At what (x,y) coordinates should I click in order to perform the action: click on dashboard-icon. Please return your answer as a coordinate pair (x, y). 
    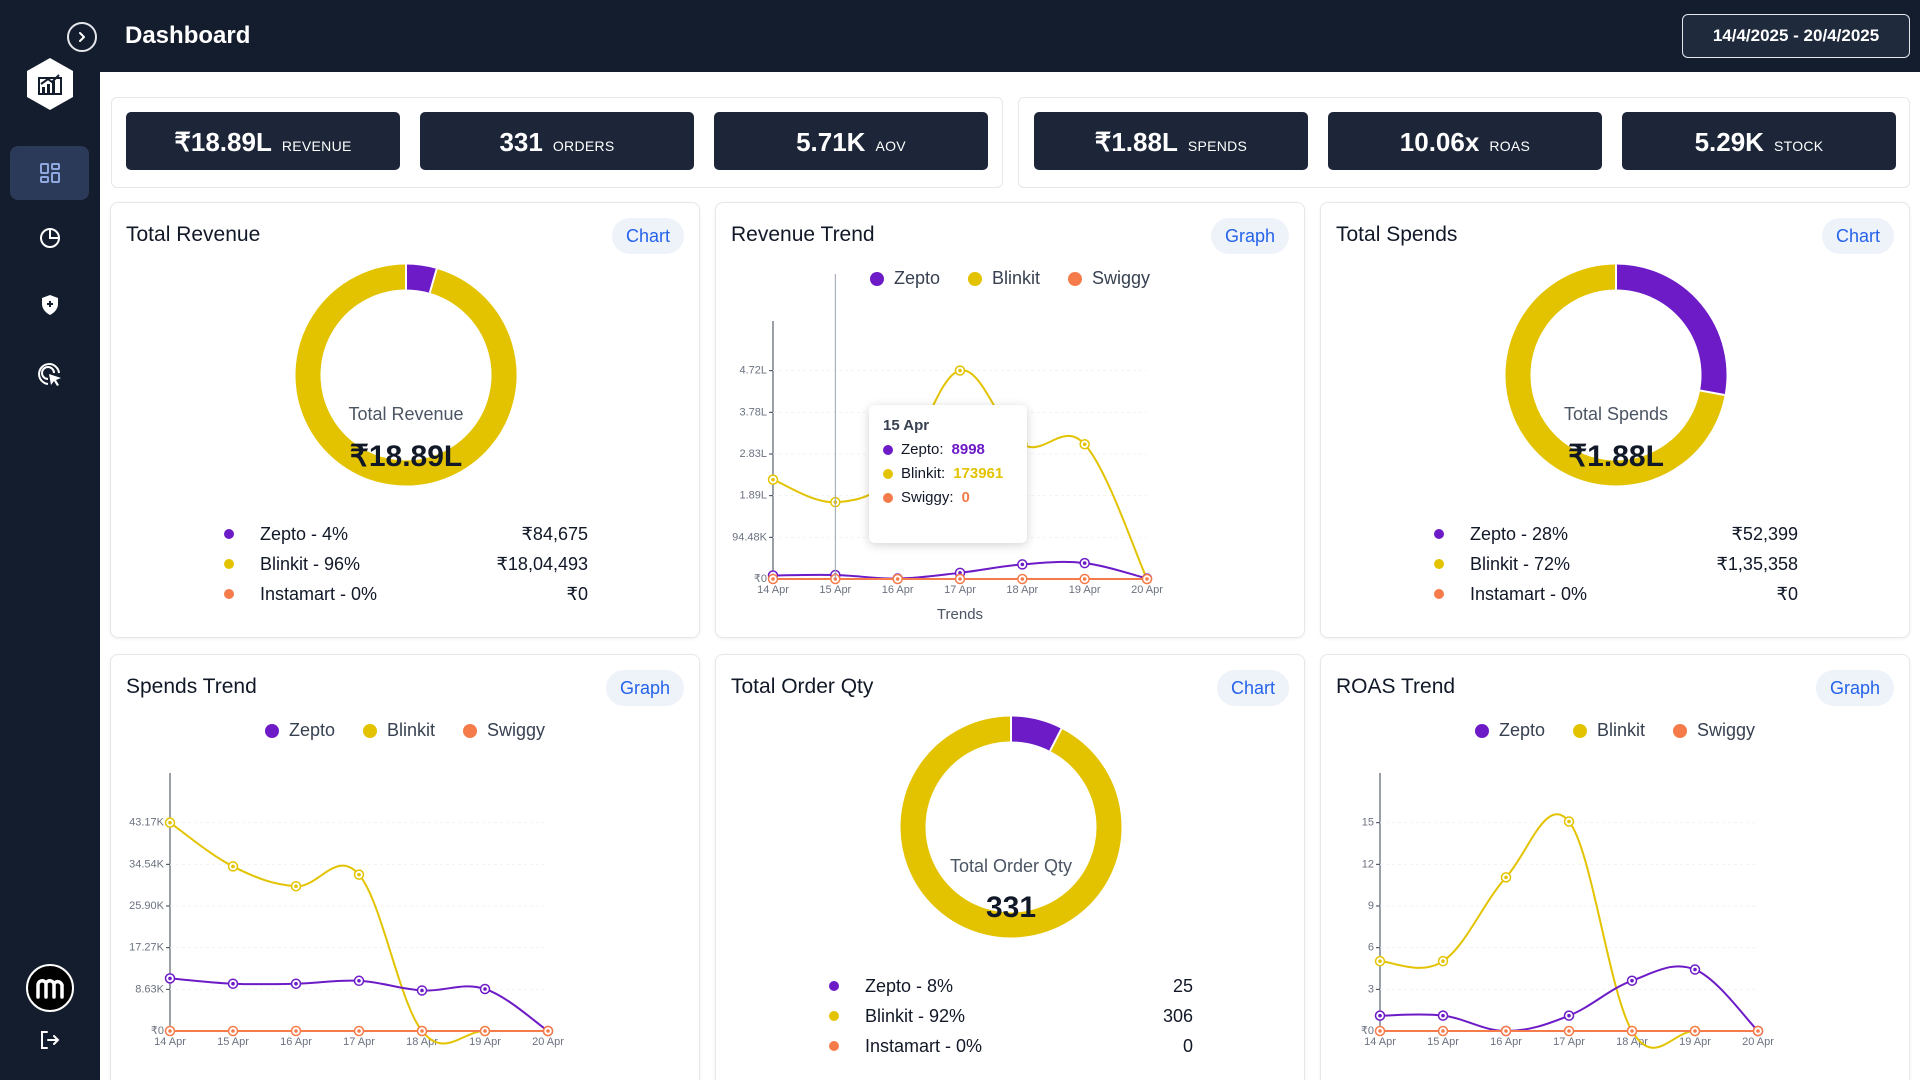
    Looking at the image, I should click on (49, 173).